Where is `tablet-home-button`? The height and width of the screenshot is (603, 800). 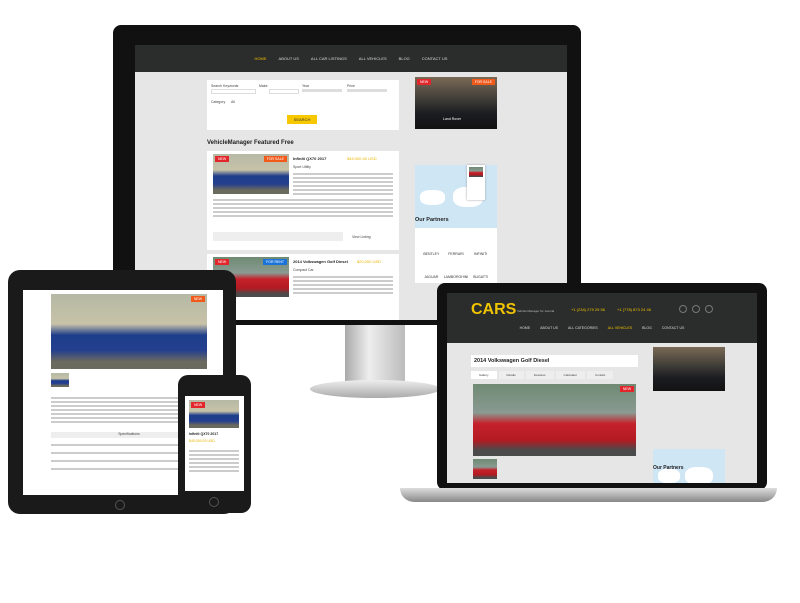 tablet-home-button is located at coordinates (120, 505).